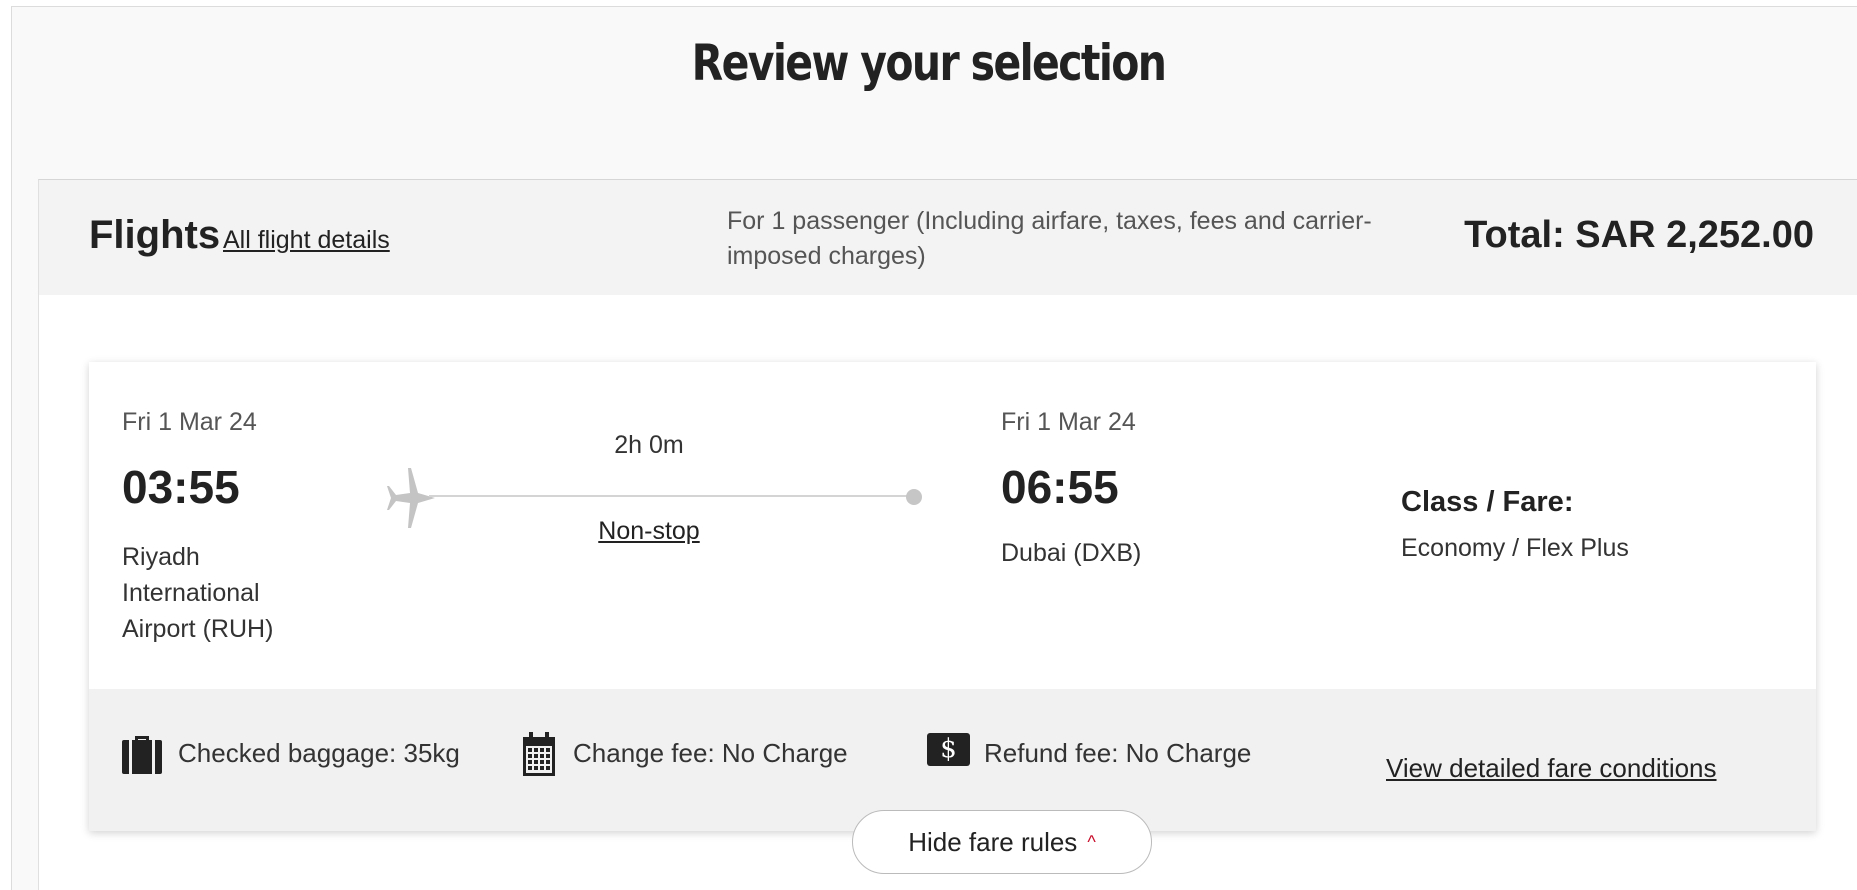 This screenshot has height=890, width=1857. What do you see at coordinates (539, 754) in the screenshot?
I see `calendar-icon` at bounding box center [539, 754].